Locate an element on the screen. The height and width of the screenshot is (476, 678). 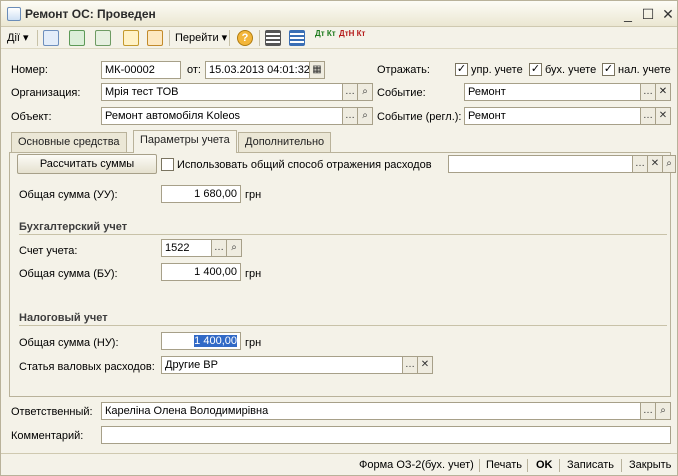
window-title: Ремонт ОС: Проведен is located at coordinates (90, 14).